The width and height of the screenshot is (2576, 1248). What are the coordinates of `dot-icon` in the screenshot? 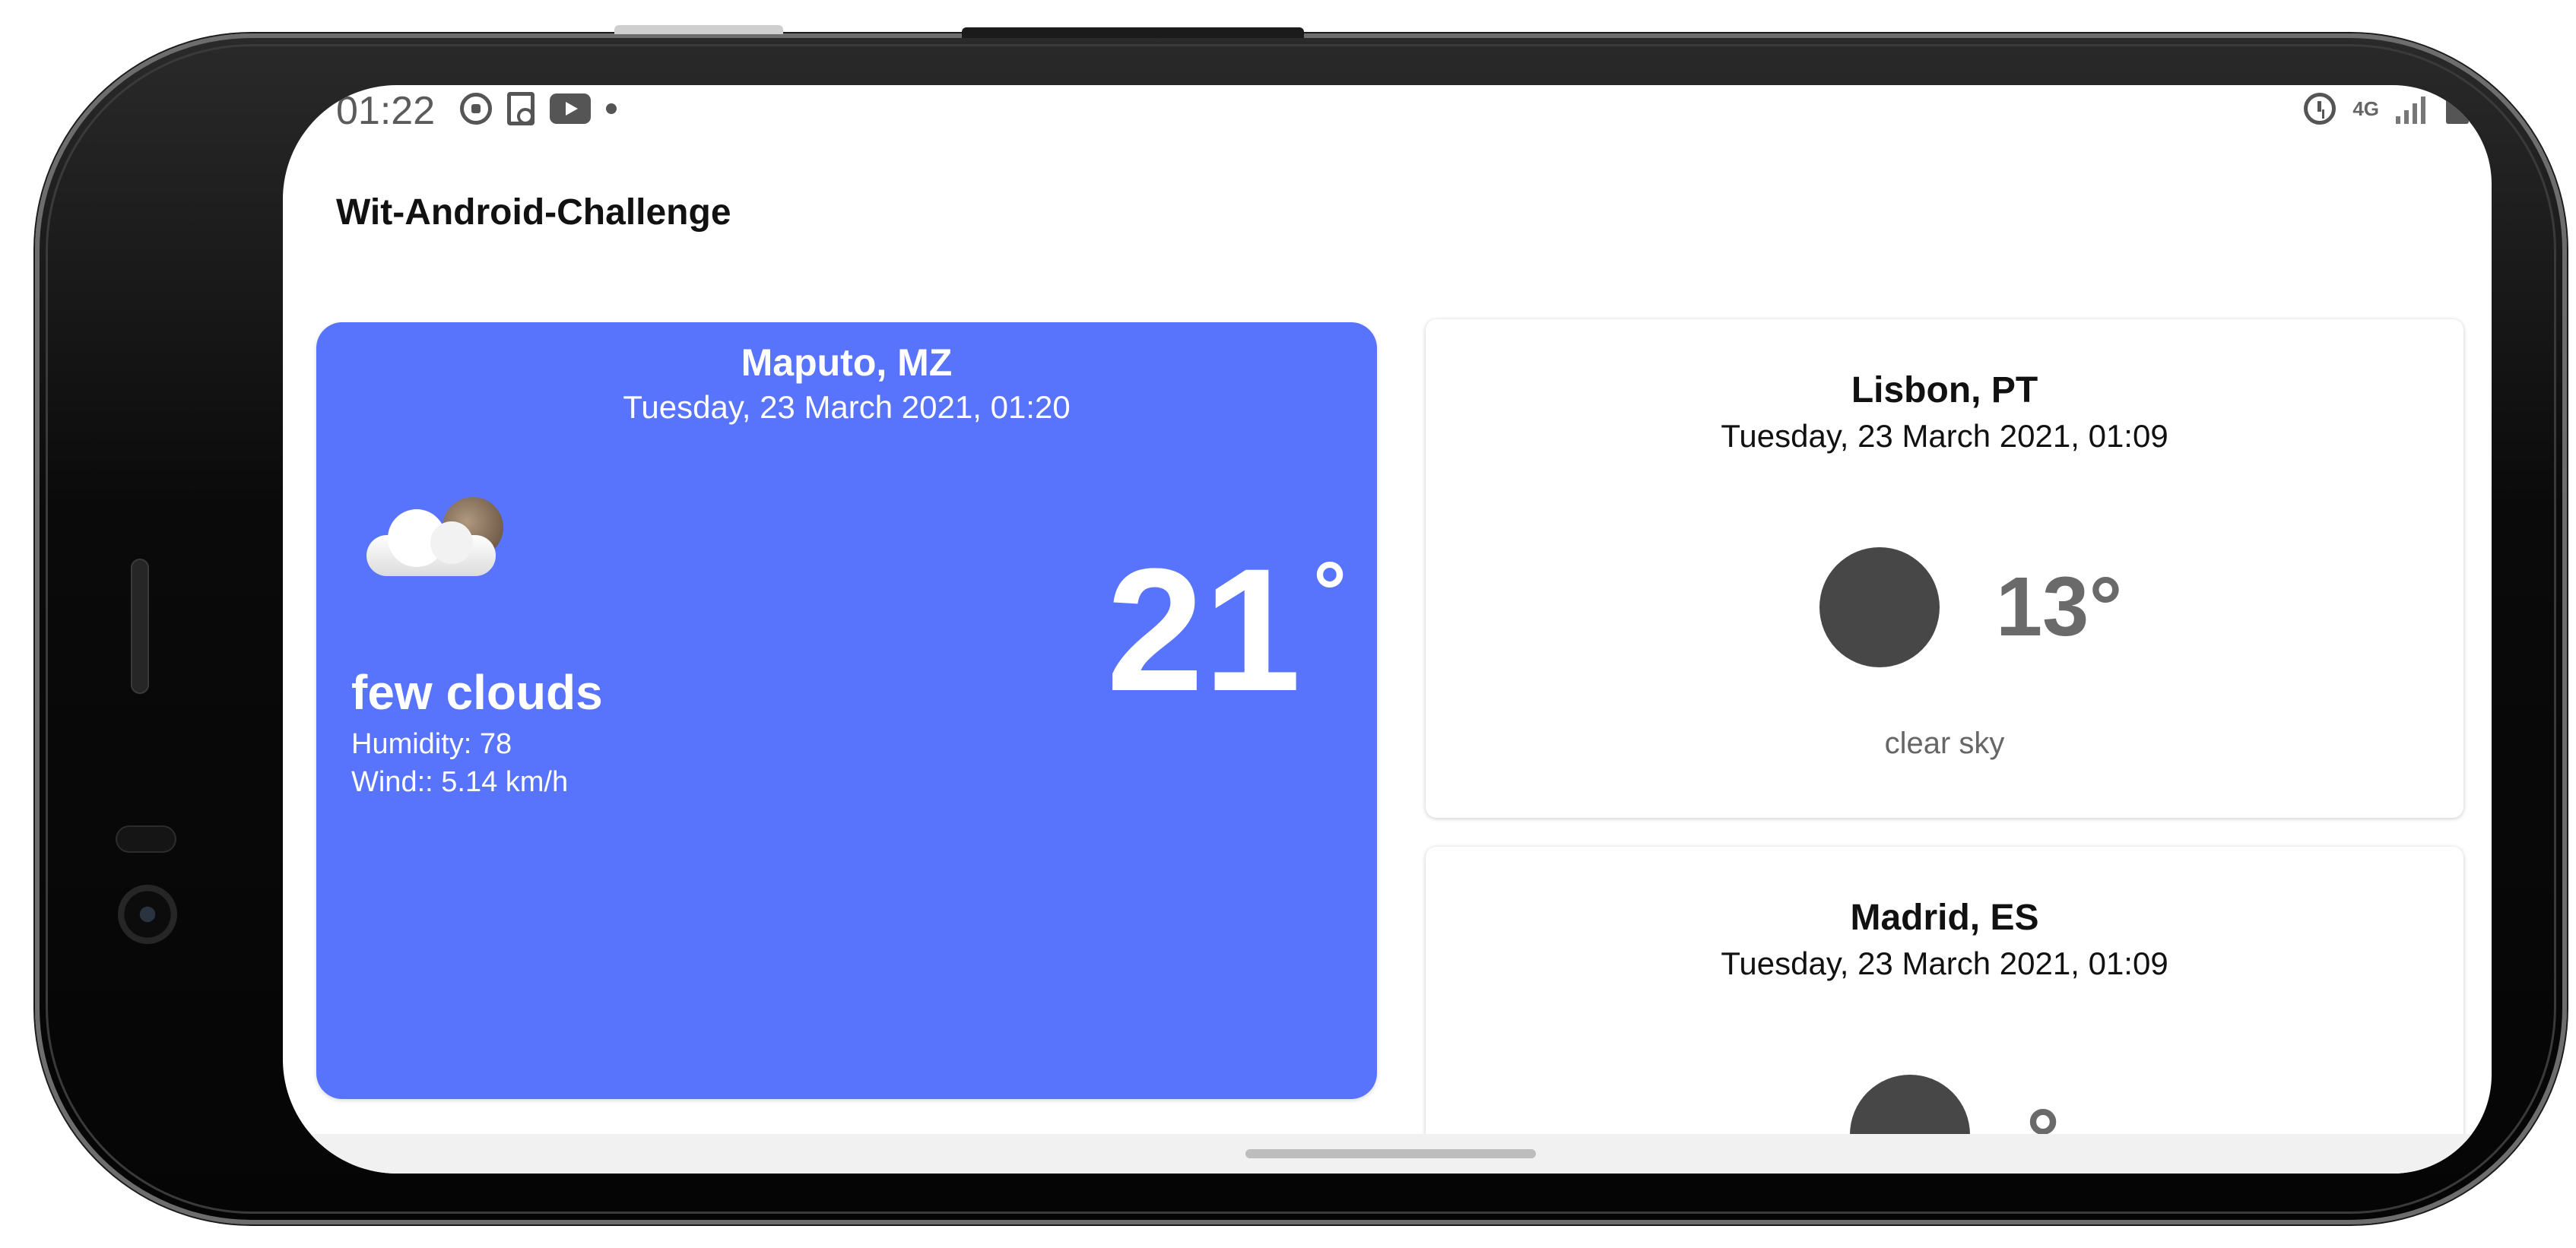 It's located at (611, 108).